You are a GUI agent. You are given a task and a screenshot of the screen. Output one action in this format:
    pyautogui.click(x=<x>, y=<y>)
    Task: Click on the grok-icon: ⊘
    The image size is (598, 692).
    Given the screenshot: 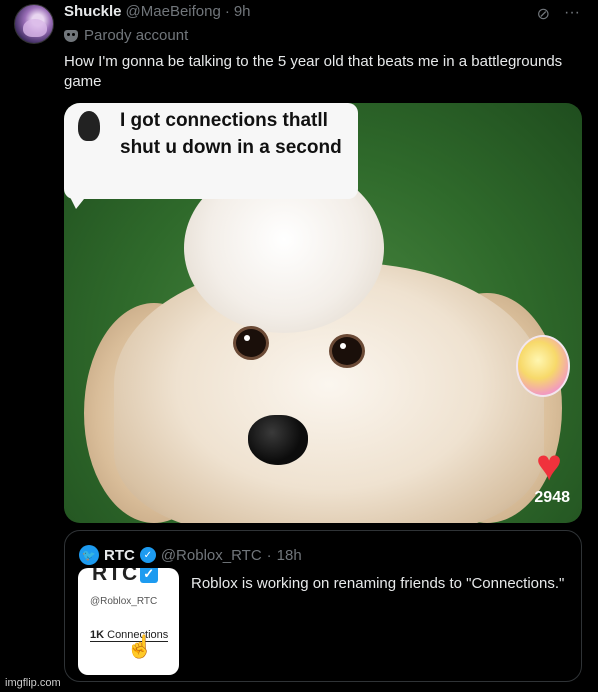 What is the action you would take?
    pyautogui.click(x=543, y=14)
    